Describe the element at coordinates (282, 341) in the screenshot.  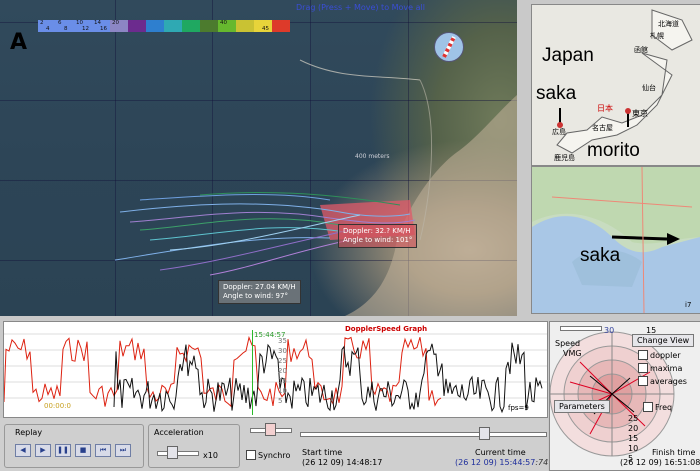
I see `y-tick: 35` at that location.